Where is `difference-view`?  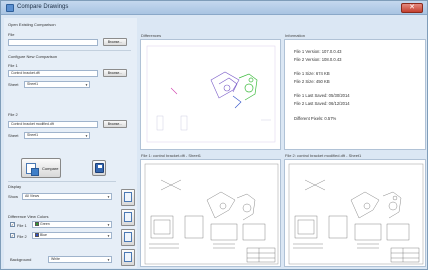
difference-view is located at coordinates (210, 94).